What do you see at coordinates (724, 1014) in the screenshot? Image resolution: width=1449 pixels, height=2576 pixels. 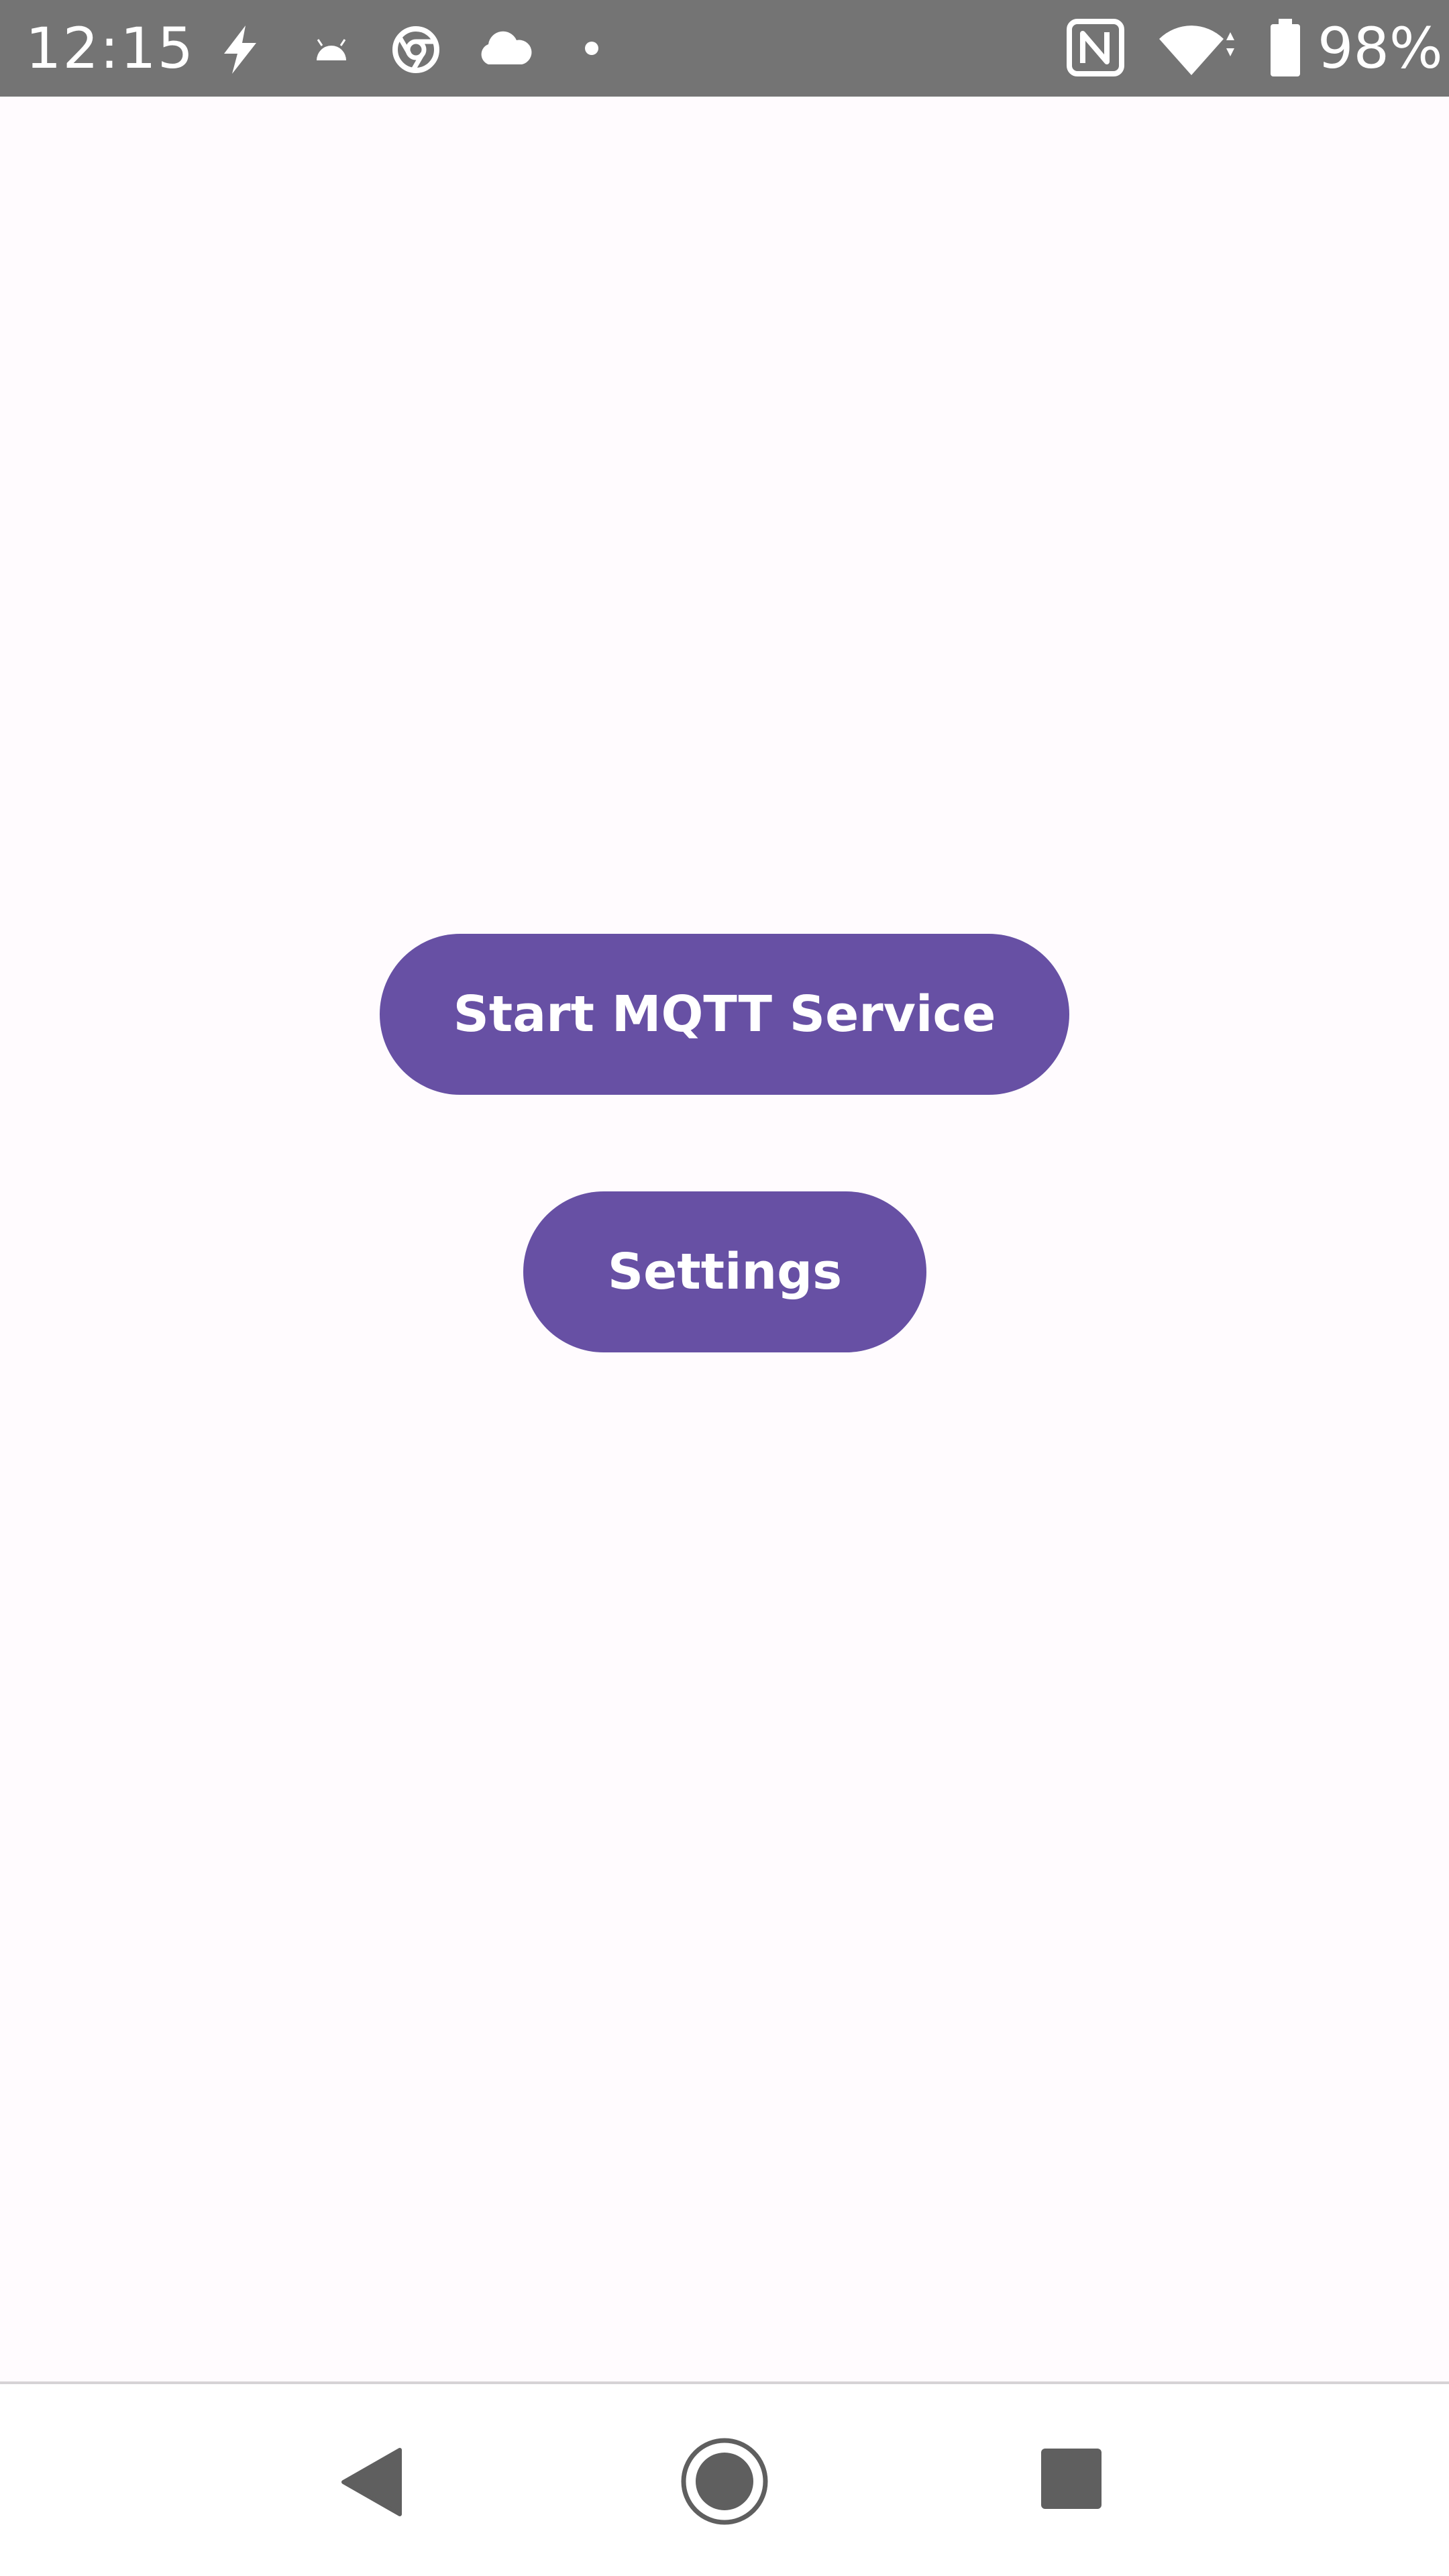 I see `start-mqtt-service-button: Start MQTT Service` at bounding box center [724, 1014].